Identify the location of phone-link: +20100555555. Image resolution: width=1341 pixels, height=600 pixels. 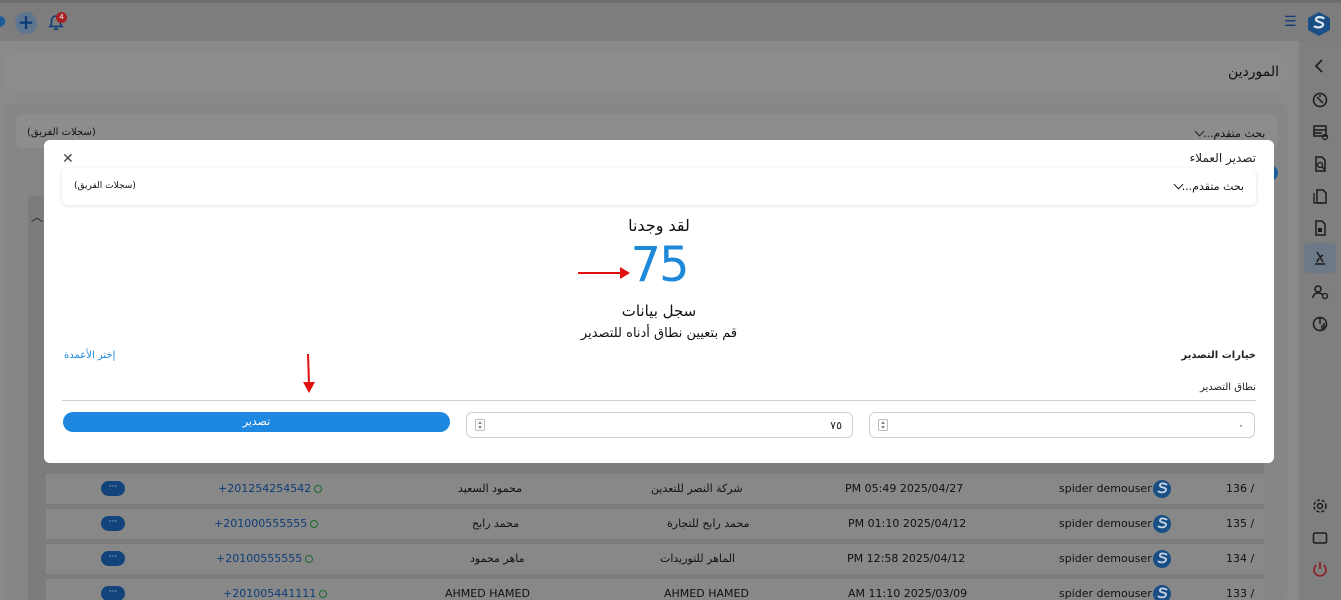
(265, 558).